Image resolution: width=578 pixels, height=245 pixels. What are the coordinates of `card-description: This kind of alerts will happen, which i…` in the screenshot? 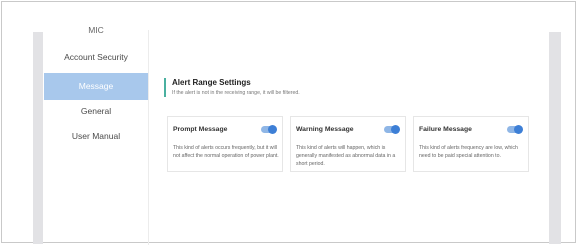 It's located at (346, 156).